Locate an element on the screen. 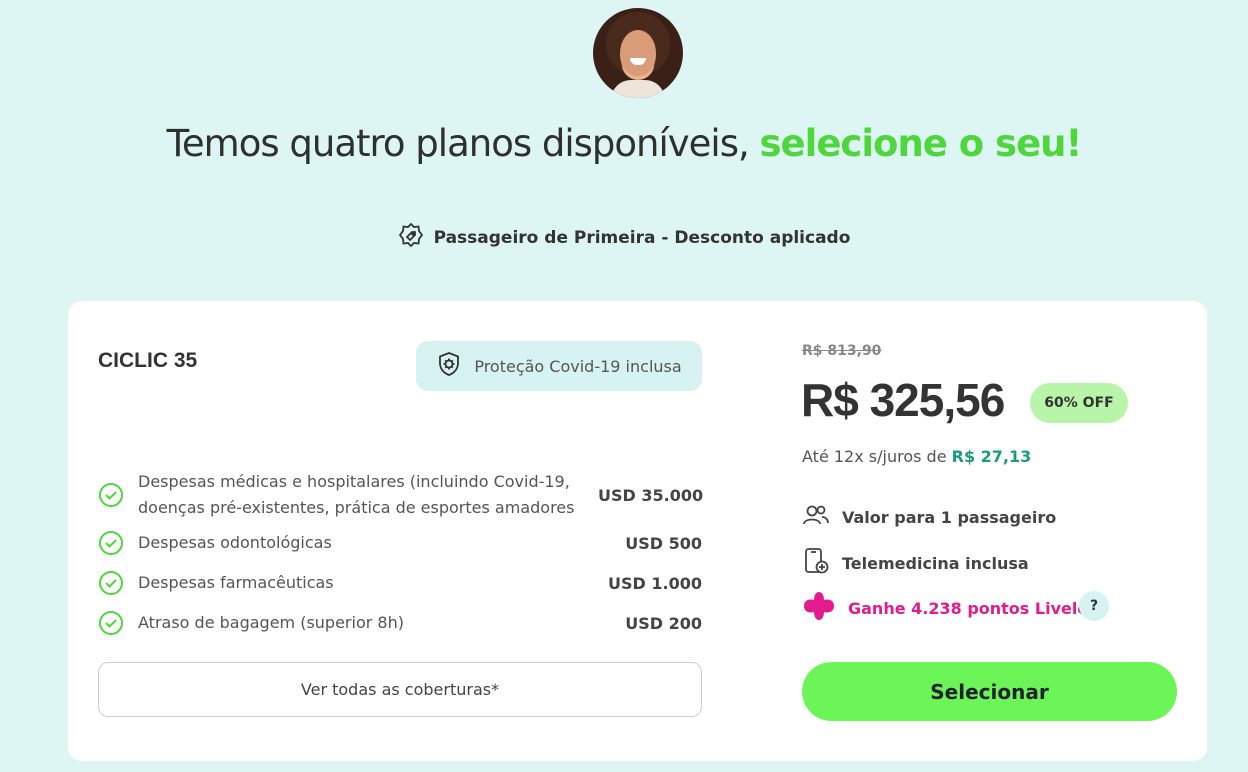 The image size is (1248, 772). feature-livelo: Ganhe 4.238 pontos Livelo is located at coordinates (945, 608).